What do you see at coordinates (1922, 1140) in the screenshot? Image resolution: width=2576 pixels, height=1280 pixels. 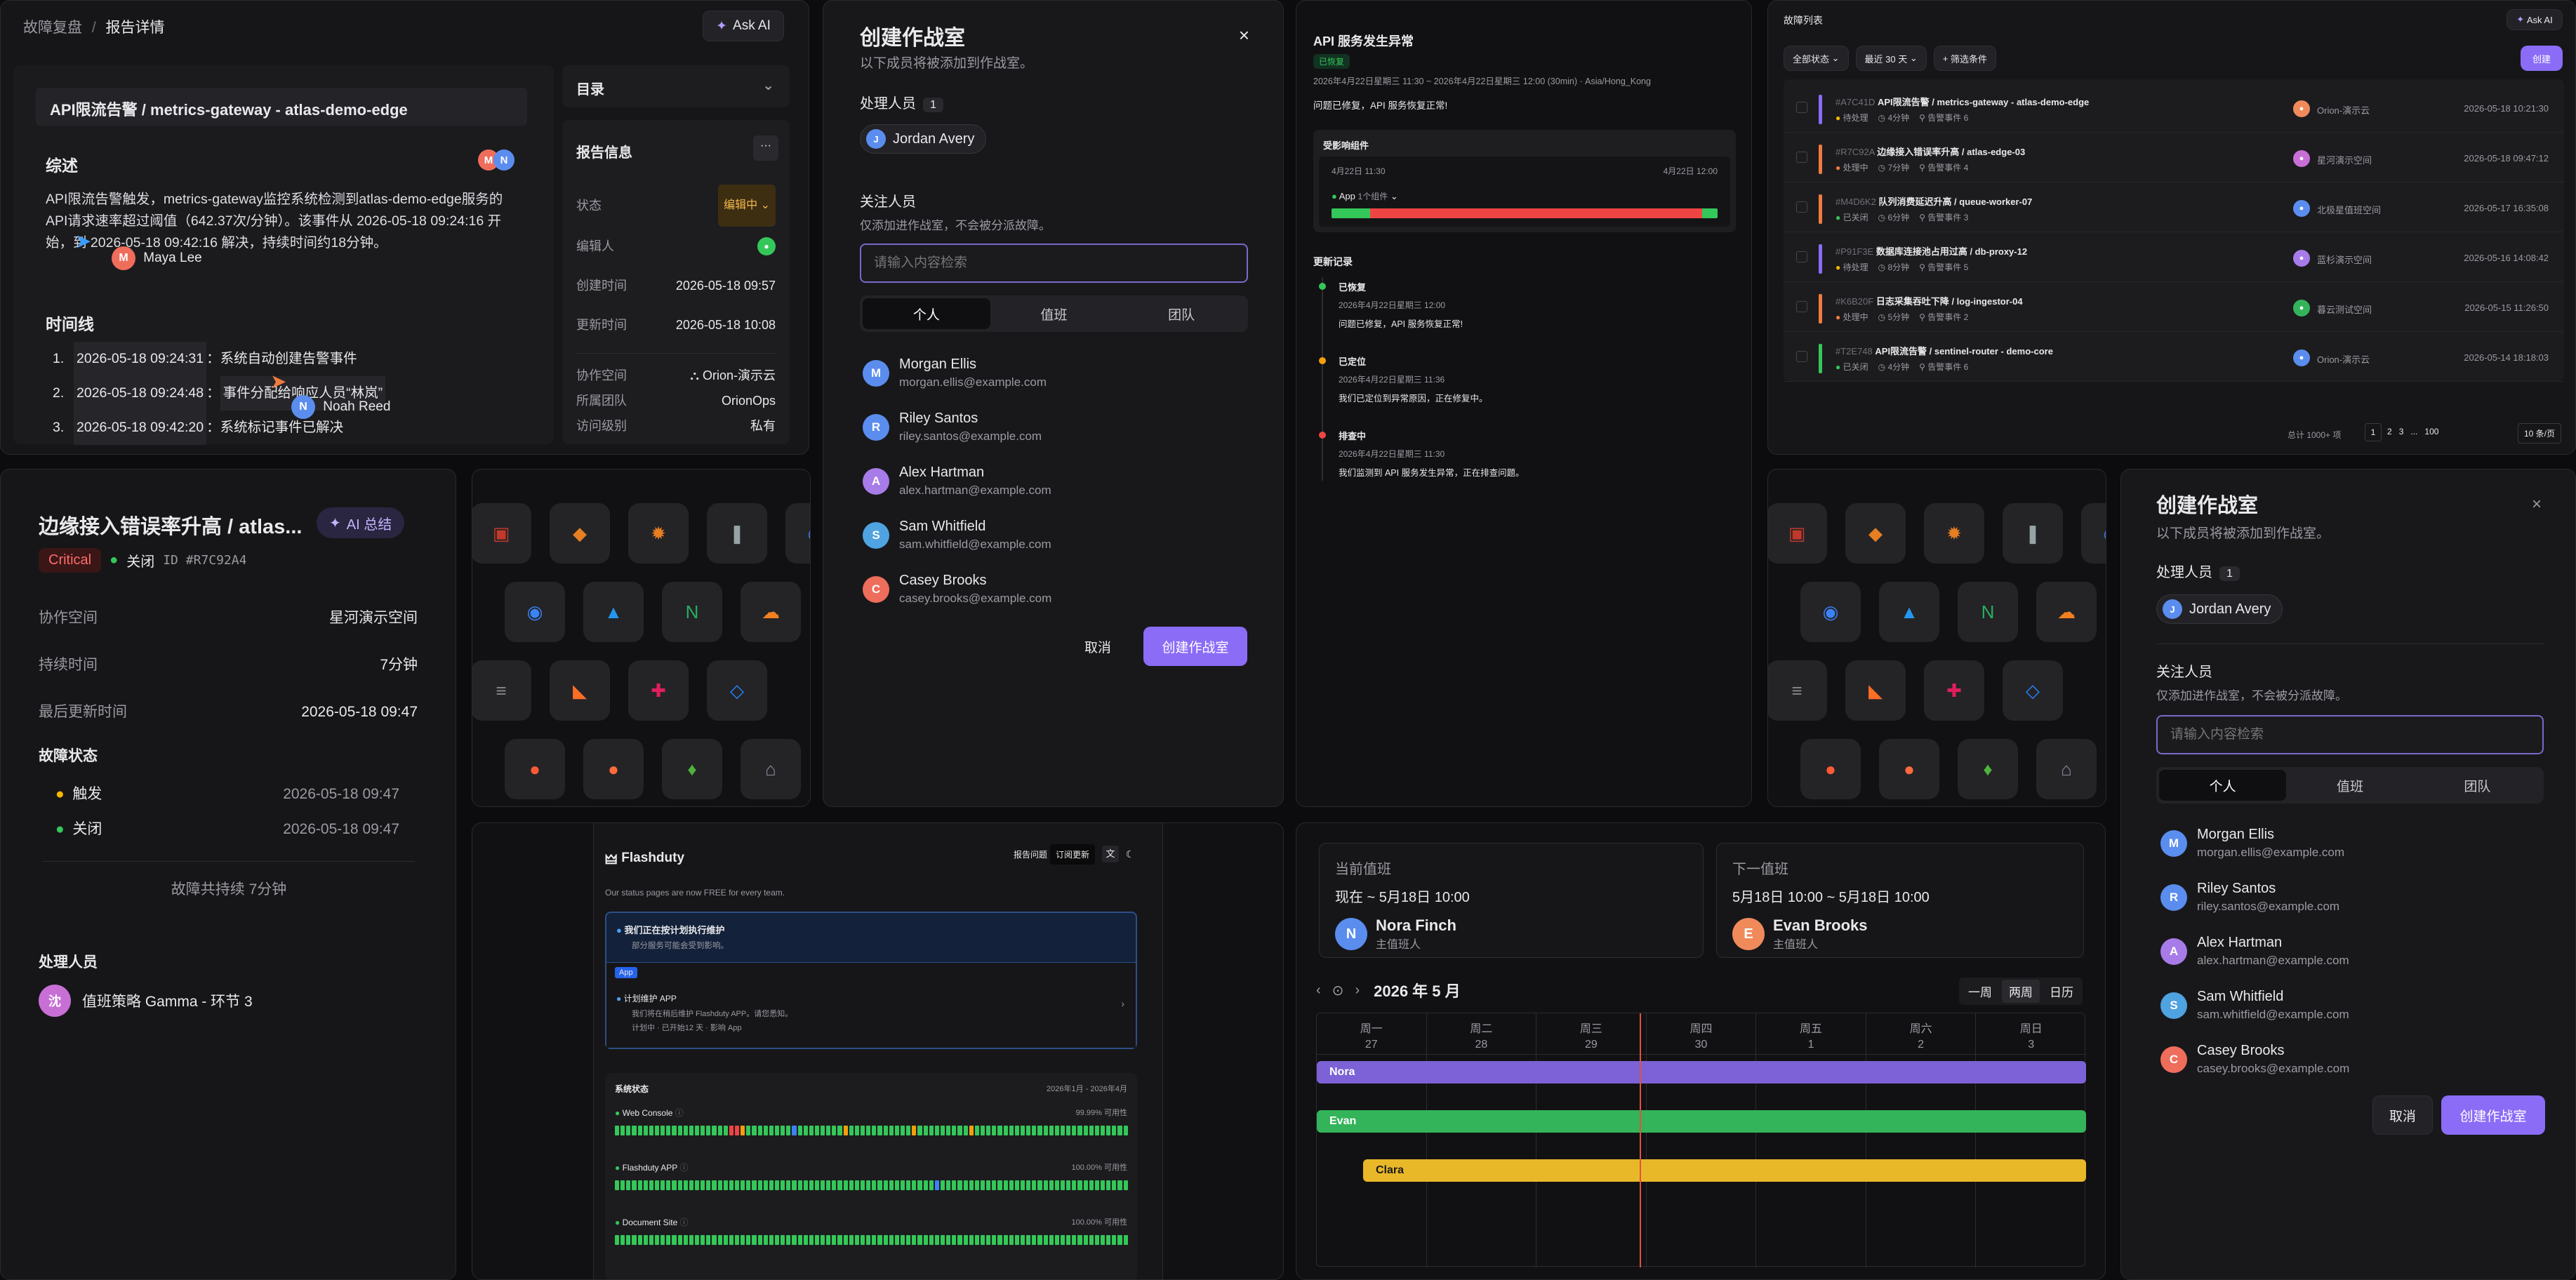 I see `calendar-day: 周六 2` at bounding box center [1922, 1140].